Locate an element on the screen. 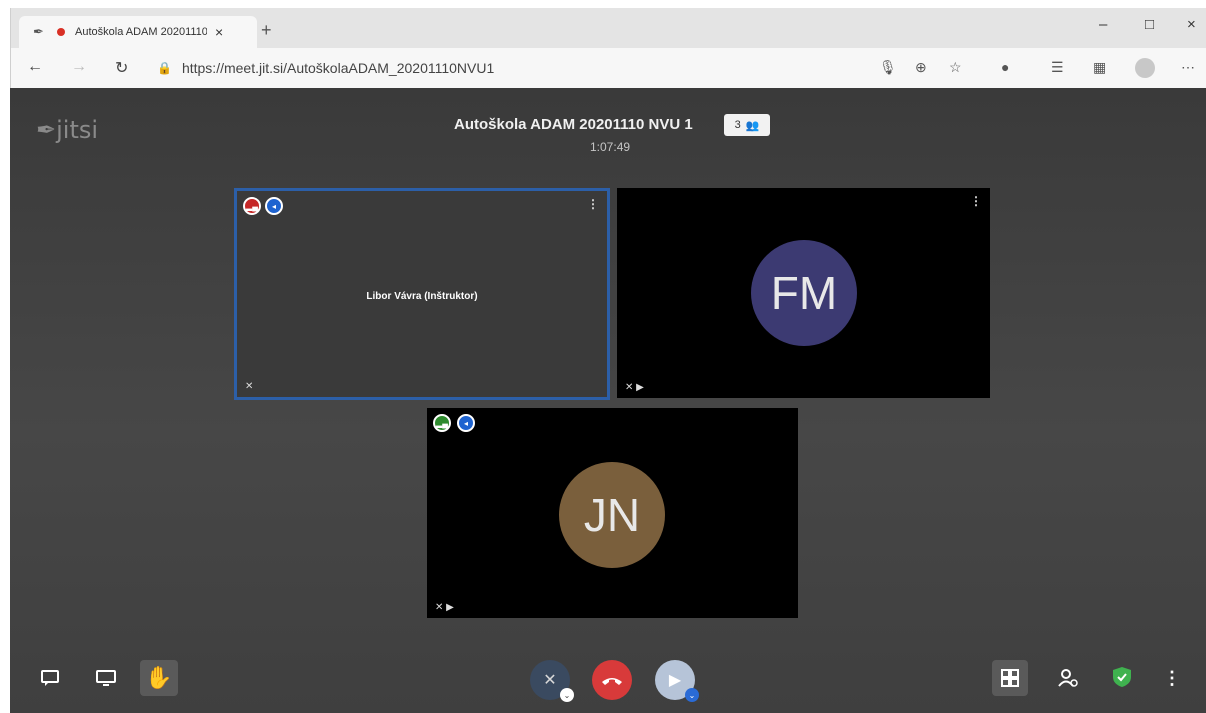 The image size is (1206, 713). toggle-camera-button: ▶ ⌄ is located at coordinates (677, 681).